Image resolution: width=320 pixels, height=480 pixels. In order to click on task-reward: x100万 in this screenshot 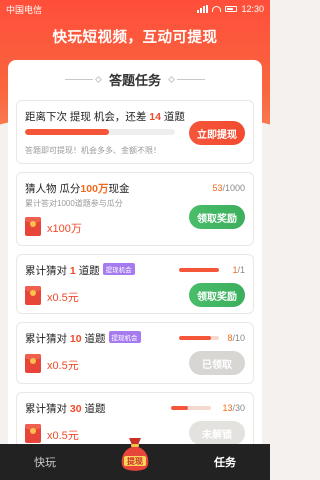, I will do `click(64, 229)`.